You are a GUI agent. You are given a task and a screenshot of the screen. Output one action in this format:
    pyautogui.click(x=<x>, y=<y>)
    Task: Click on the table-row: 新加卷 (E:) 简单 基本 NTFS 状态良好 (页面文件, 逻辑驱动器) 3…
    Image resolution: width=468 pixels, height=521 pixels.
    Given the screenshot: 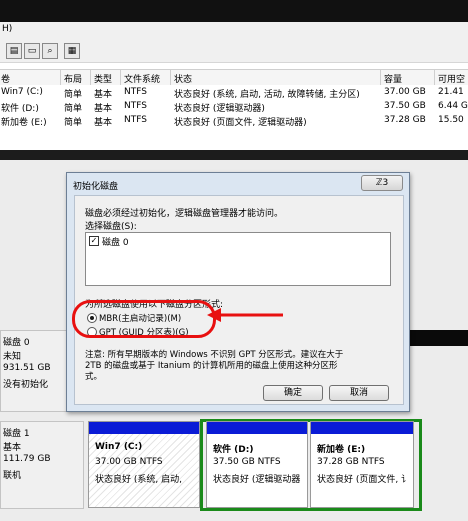 What is the action you would take?
    pyautogui.click(x=234, y=121)
    